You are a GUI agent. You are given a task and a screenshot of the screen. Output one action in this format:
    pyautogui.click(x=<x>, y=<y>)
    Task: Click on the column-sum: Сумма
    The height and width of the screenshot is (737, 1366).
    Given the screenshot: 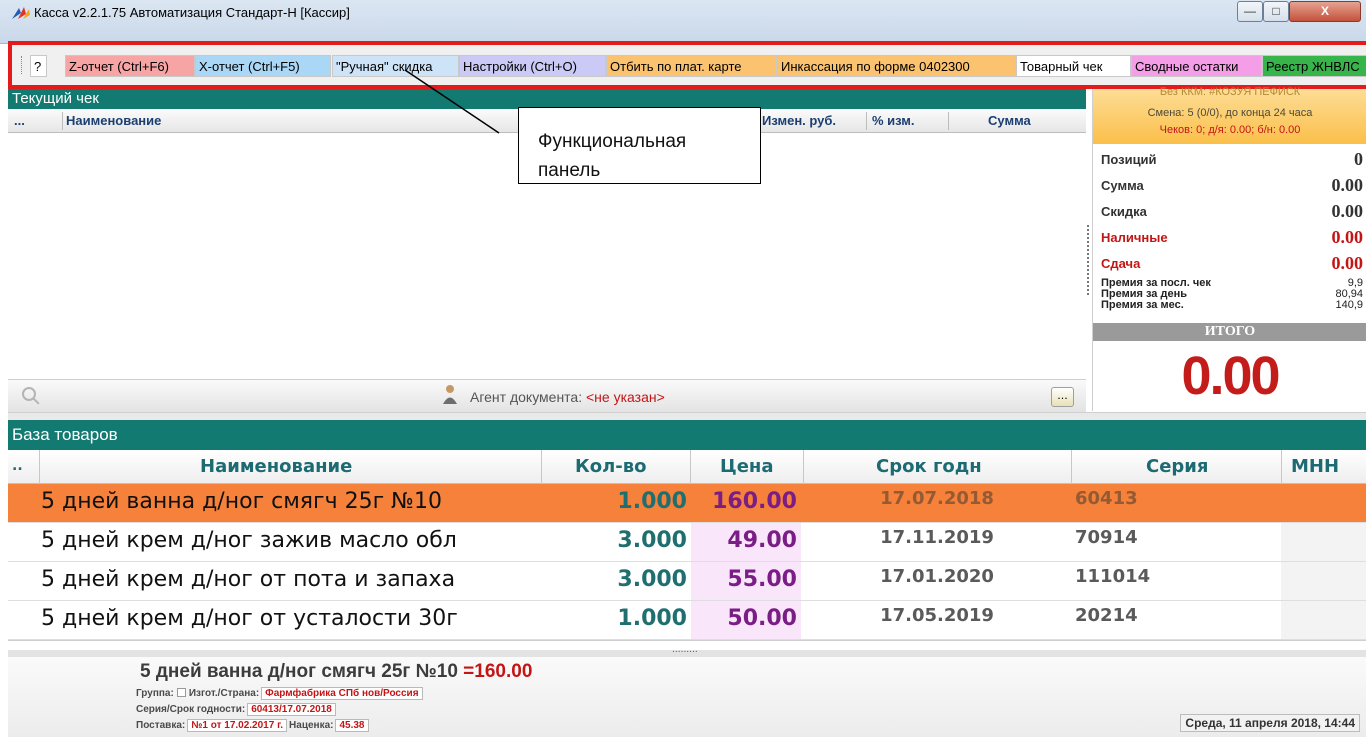 What is the action you would take?
    pyautogui.click(x=1009, y=120)
    